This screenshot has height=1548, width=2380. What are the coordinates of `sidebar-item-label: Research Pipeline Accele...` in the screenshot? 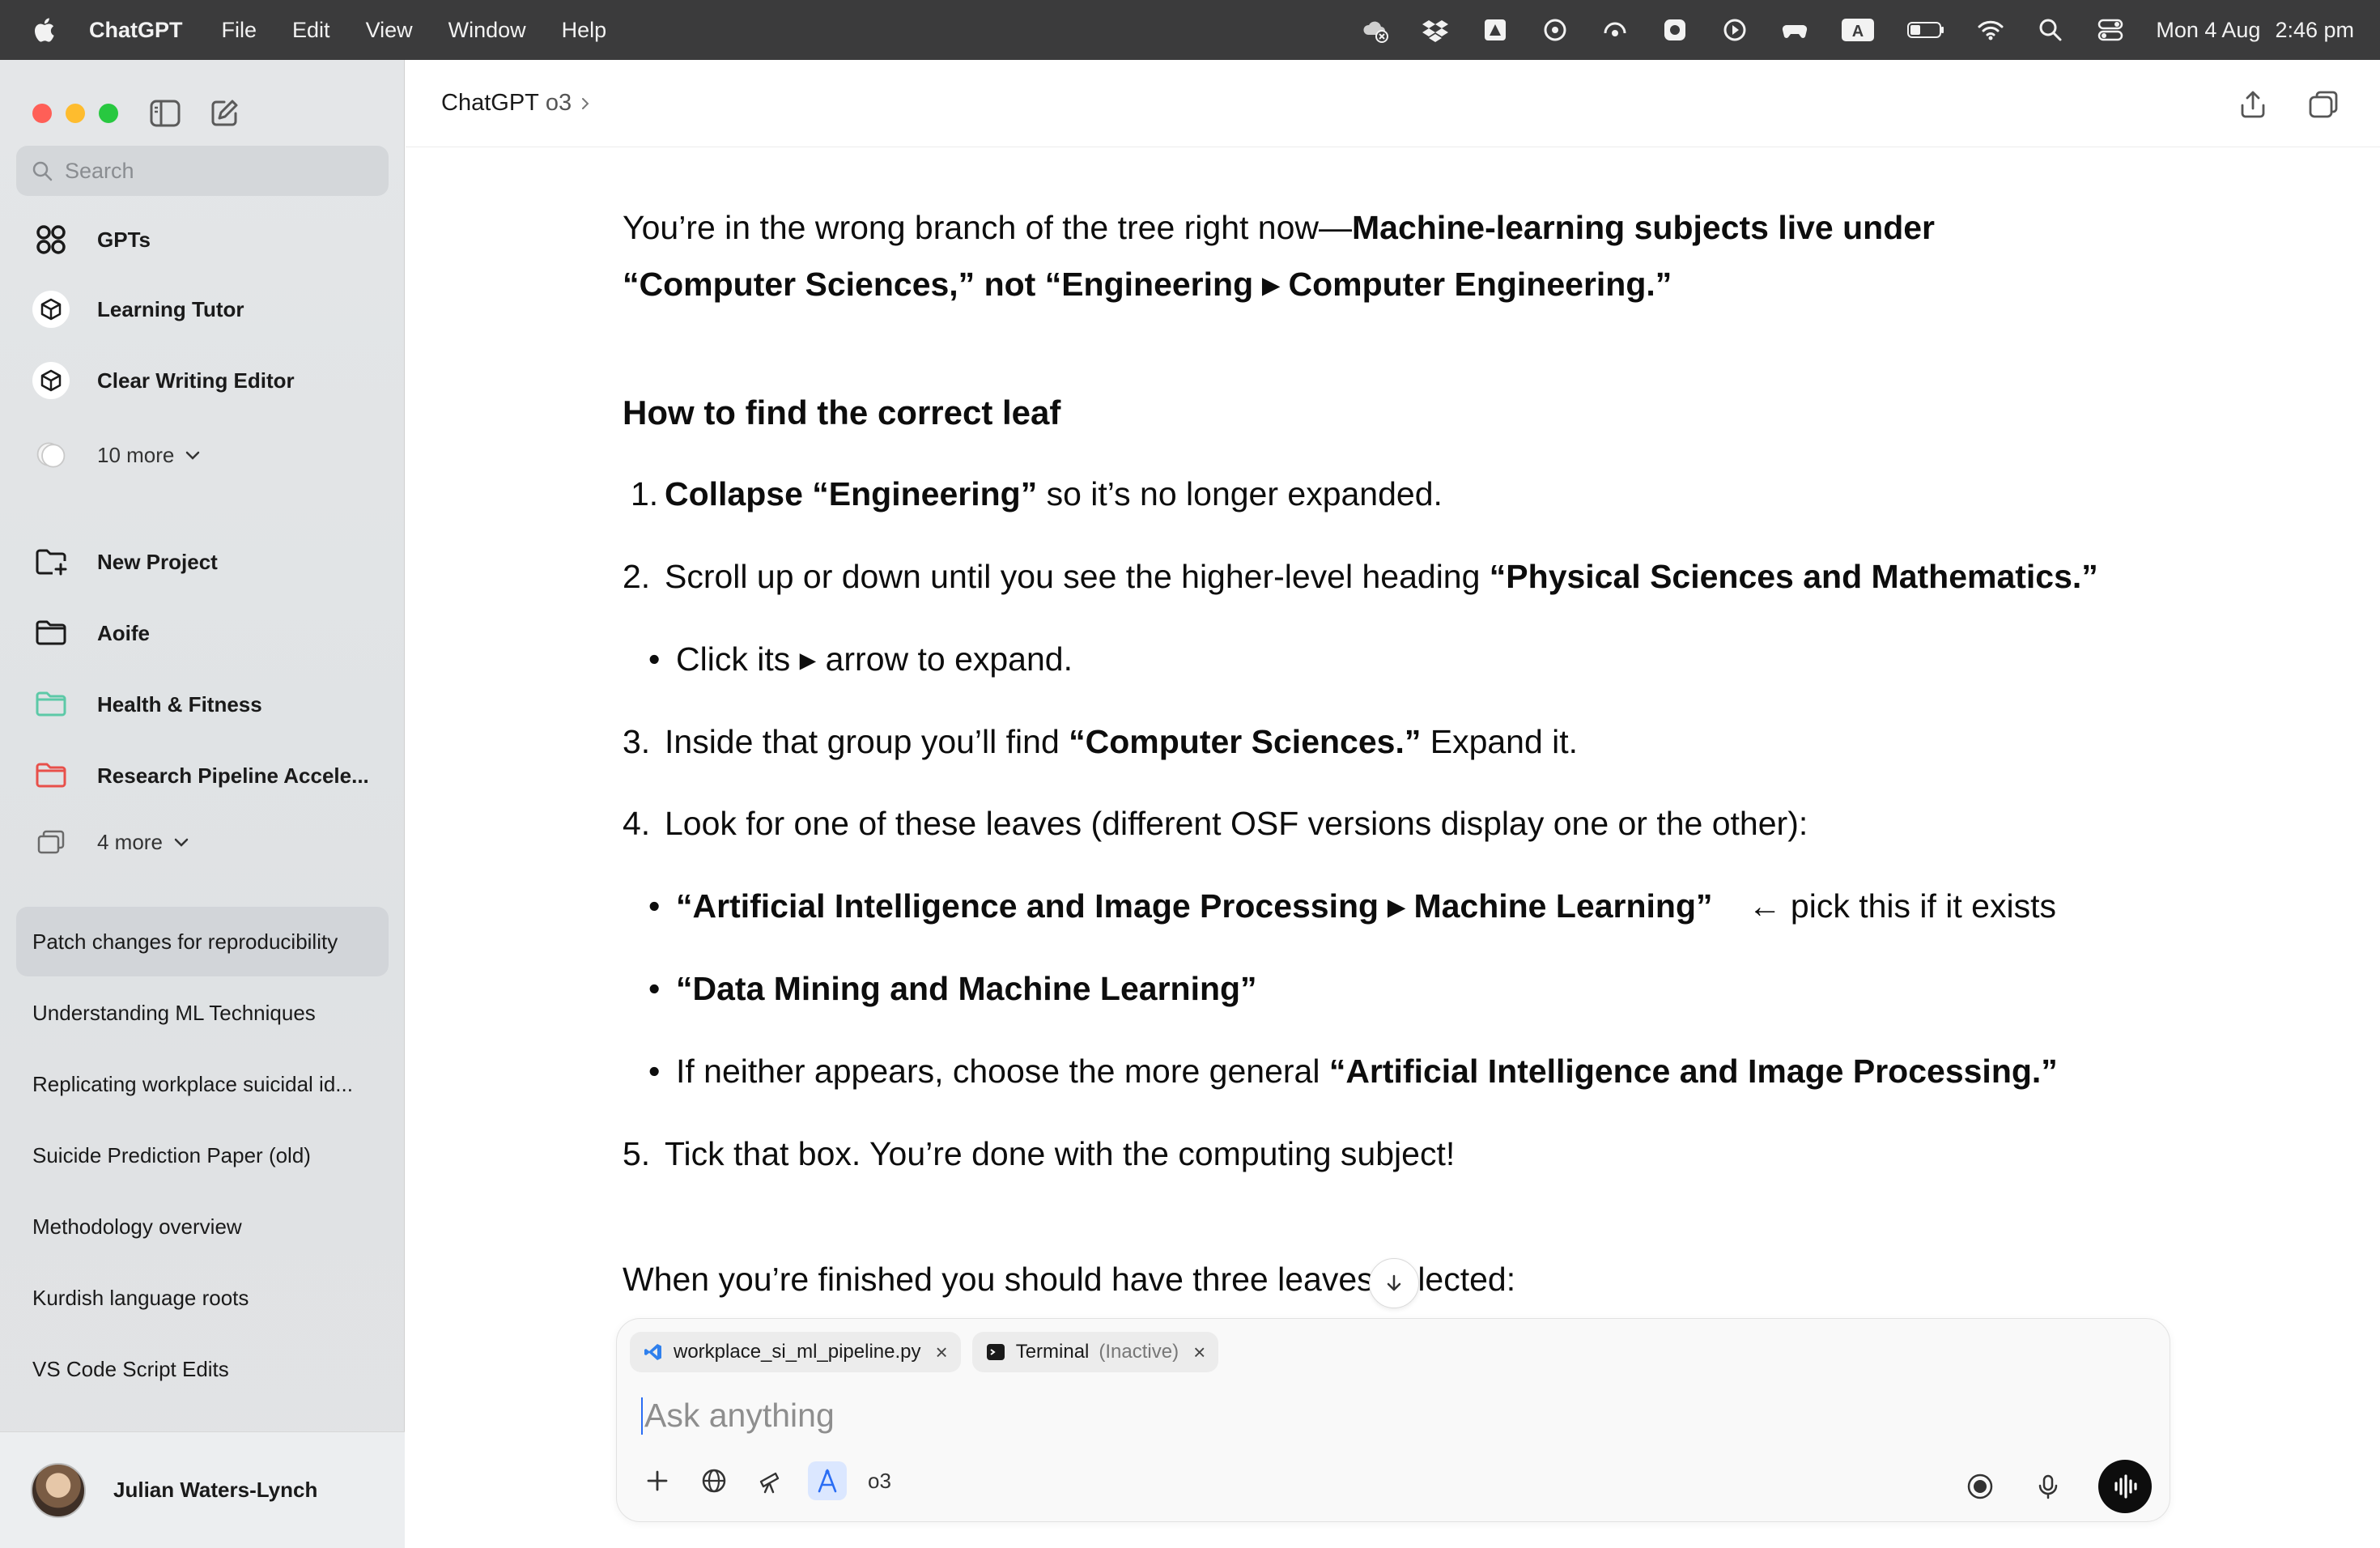 It's located at (233, 775).